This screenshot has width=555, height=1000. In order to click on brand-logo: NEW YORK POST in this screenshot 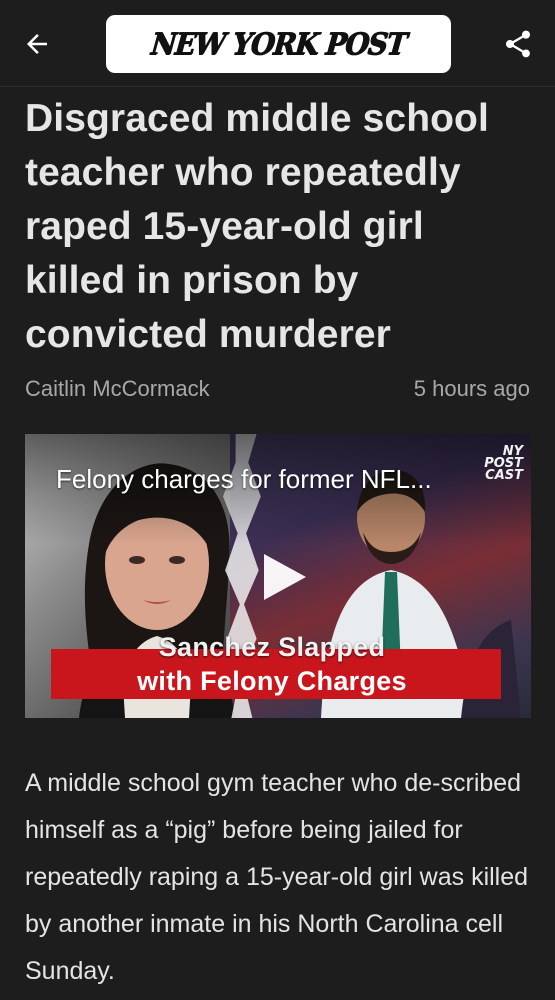, I will do `click(278, 44)`.